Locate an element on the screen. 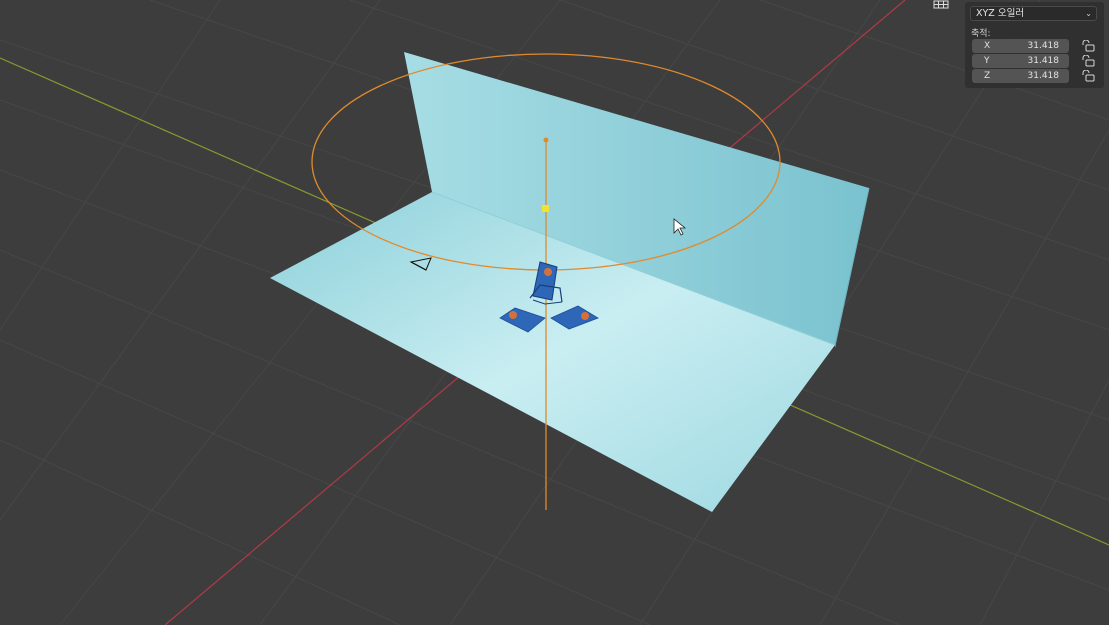 Image resolution: width=1109 pixels, height=625 pixels. axis-y-value: 31.418 is located at coordinates (1043, 61).